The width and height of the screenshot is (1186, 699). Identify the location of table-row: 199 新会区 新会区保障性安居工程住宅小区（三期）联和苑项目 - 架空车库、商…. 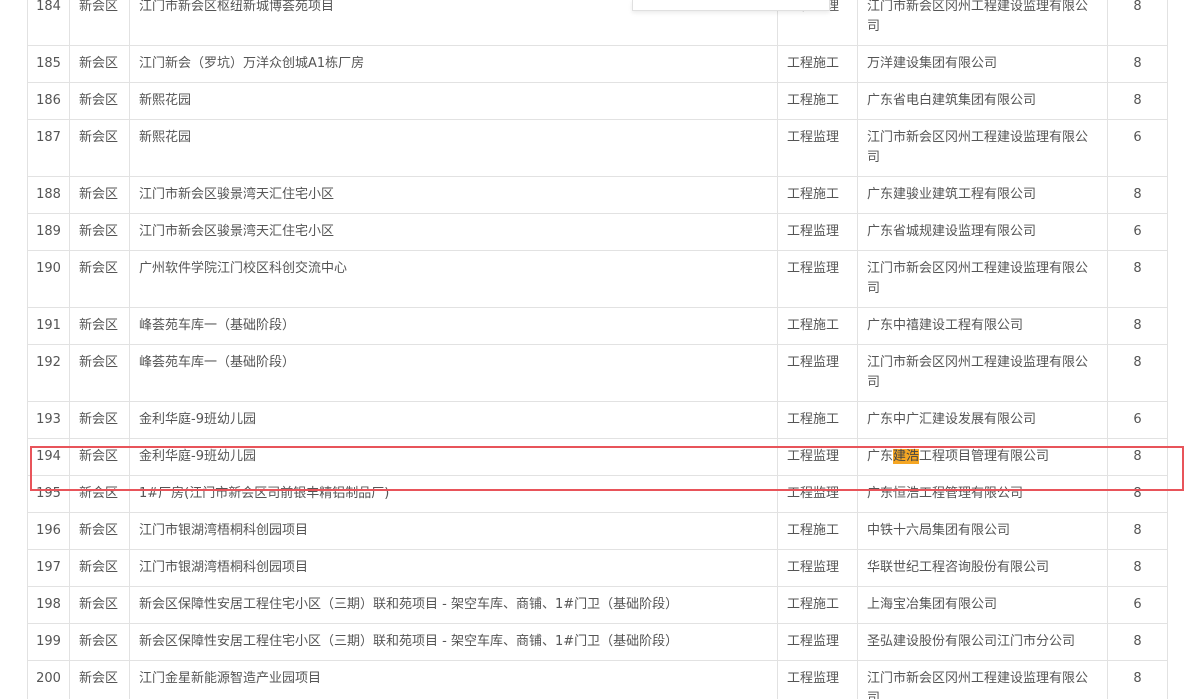
(597, 642).